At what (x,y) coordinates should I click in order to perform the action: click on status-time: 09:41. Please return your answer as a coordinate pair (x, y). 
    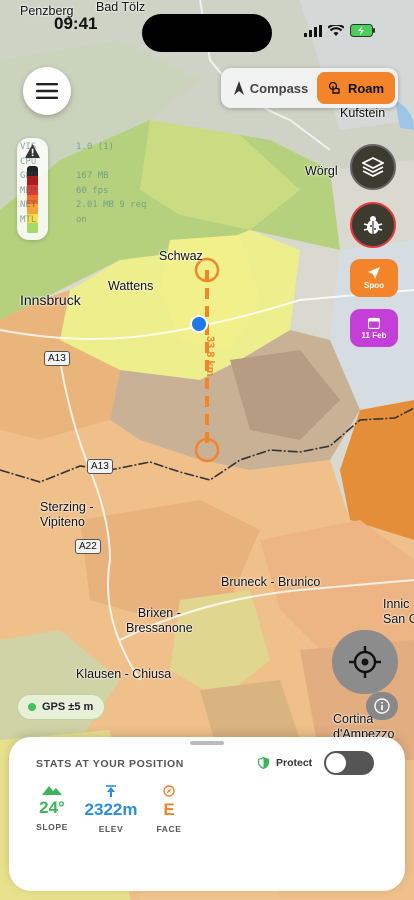
    Looking at the image, I should click on (76, 23).